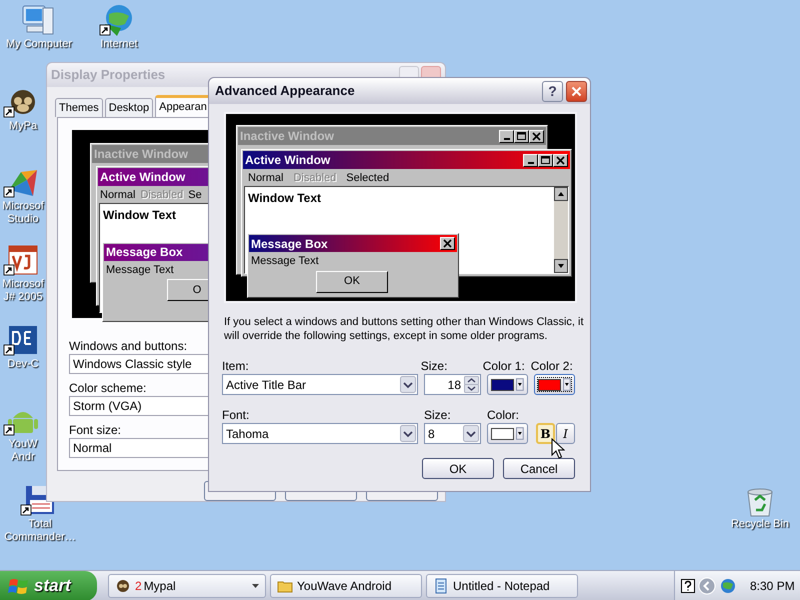  I want to click on window-count: 2, so click(138, 586).